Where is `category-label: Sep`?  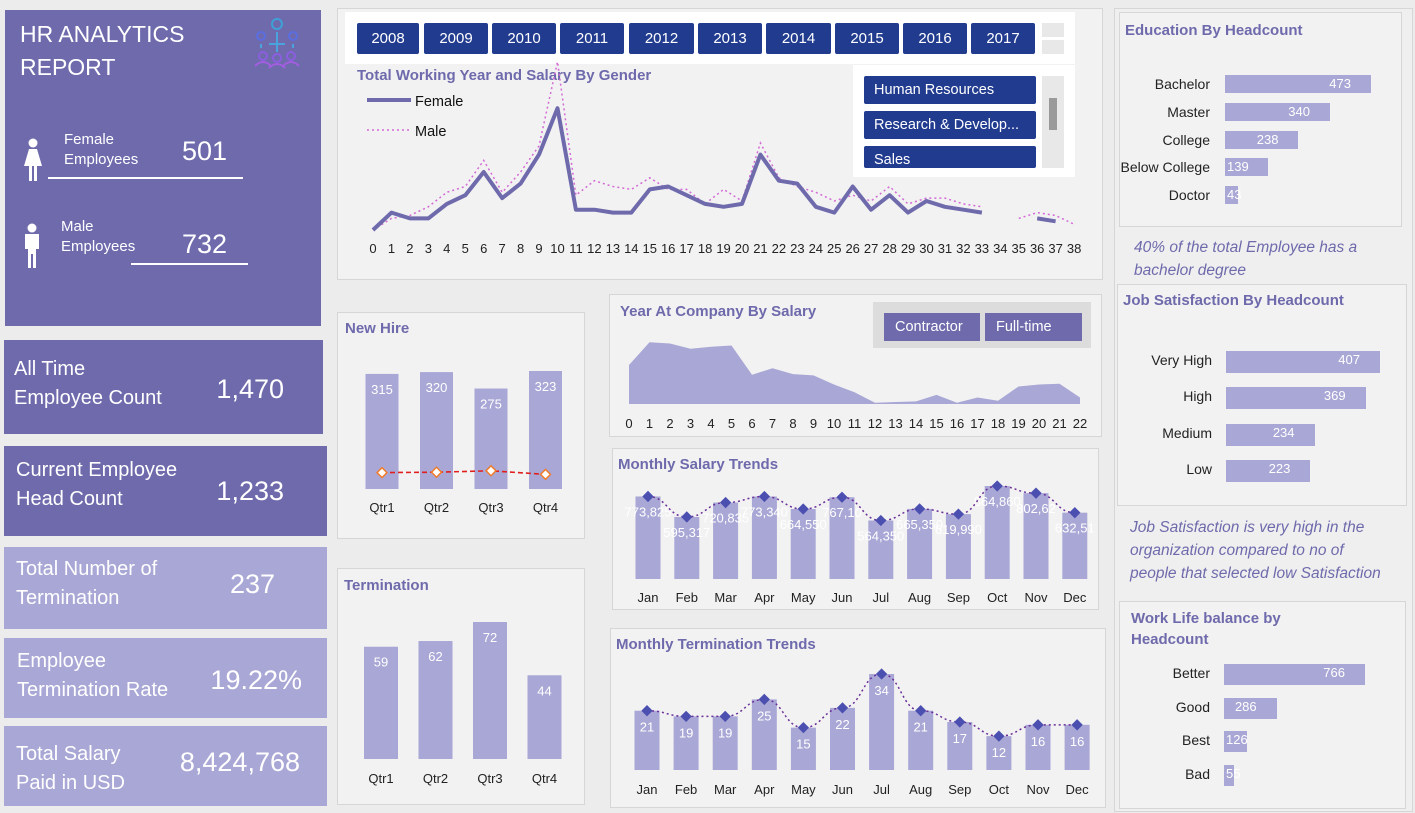
category-label: Sep is located at coordinates (958, 597).